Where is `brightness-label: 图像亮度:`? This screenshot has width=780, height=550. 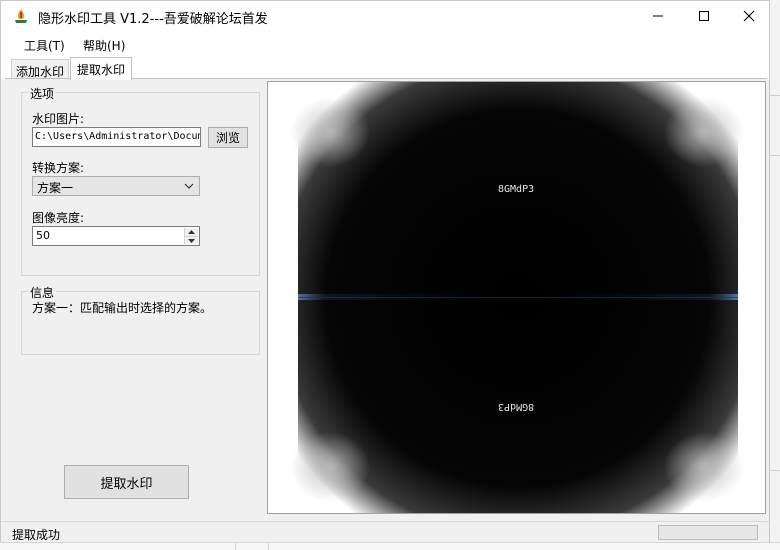 brightness-label: 图像亮度: is located at coordinates (58, 218).